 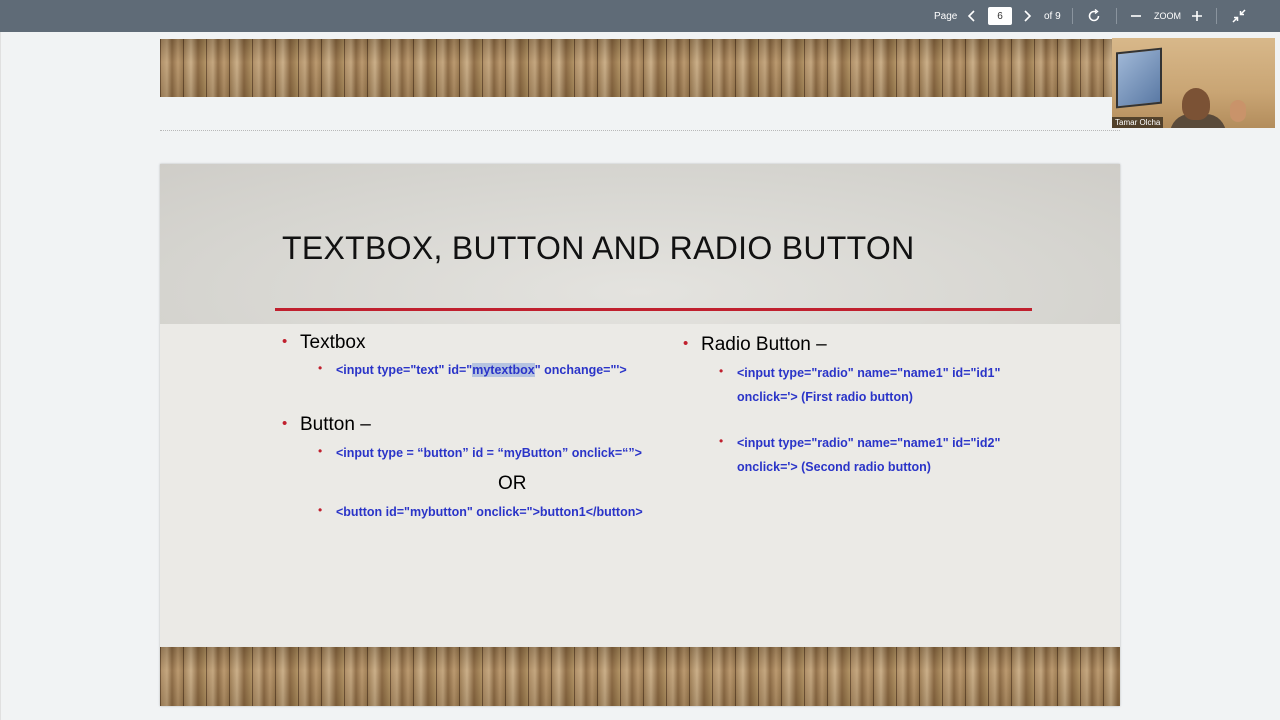 What do you see at coordinates (503, 370) in the screenshot?
I see `selected-text-highlight: mytextbox` at bounding box center [503, 370].